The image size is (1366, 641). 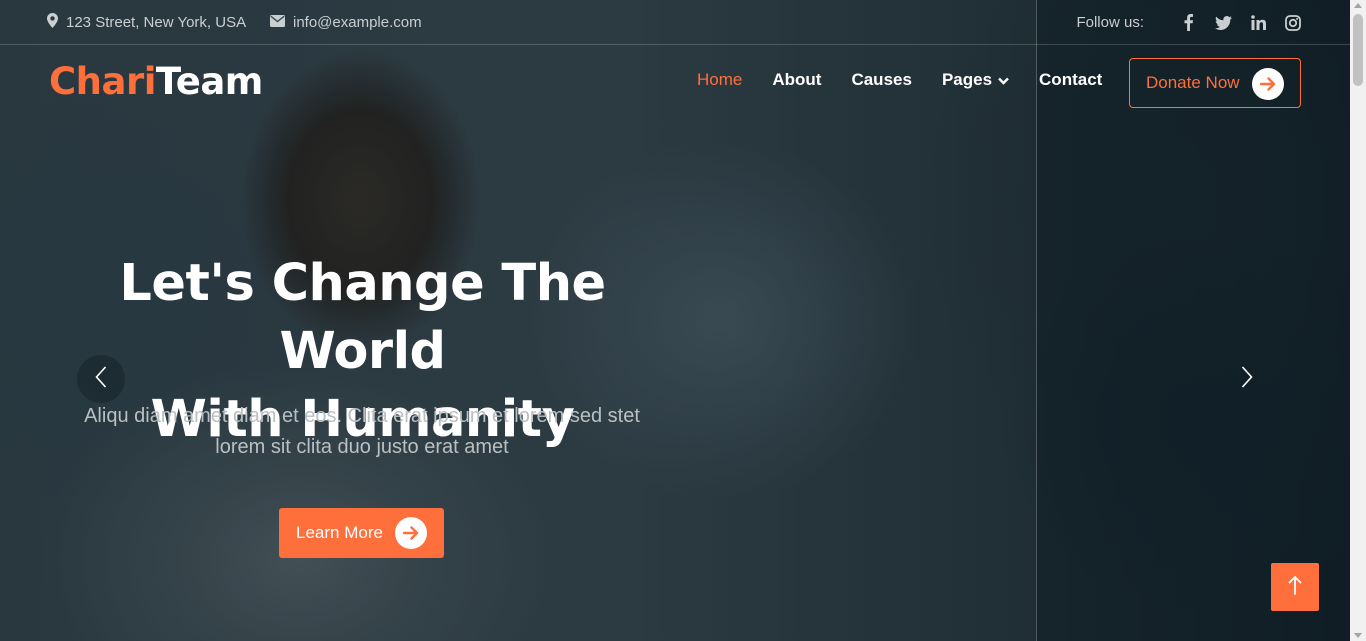 I want to click on hero-headline-line1: Let's Change The World, so click(x=362, y=317).